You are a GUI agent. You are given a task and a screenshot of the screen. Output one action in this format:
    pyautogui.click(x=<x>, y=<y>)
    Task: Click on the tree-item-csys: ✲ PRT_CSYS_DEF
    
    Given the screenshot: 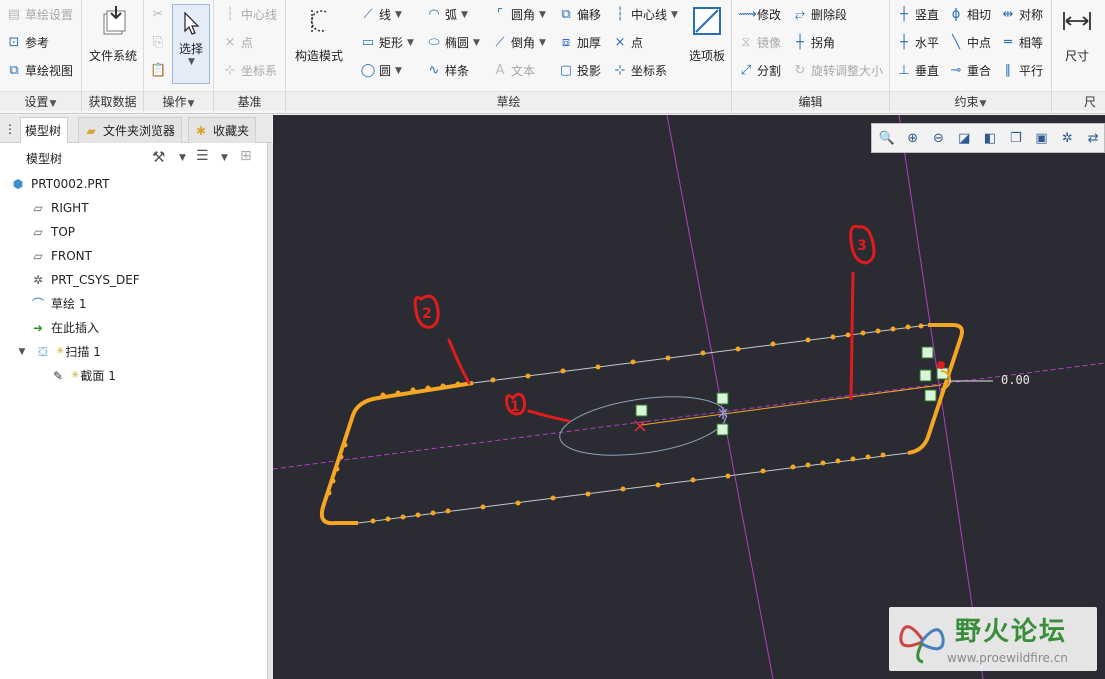 What is the action you would take?
    pyautogui.click(x=85, y=280)
    